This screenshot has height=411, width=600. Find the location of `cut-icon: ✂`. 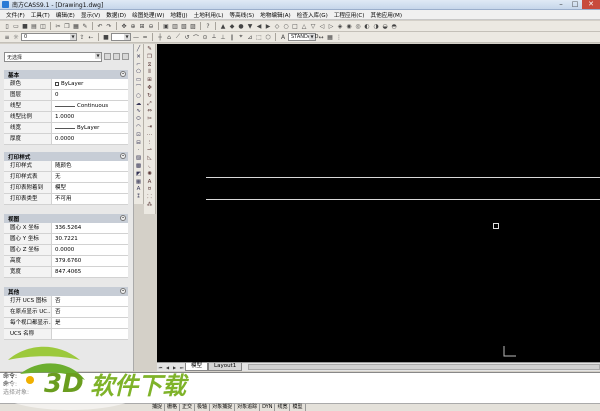

cut-icon: ✂ is located at coordinates (58, 26).